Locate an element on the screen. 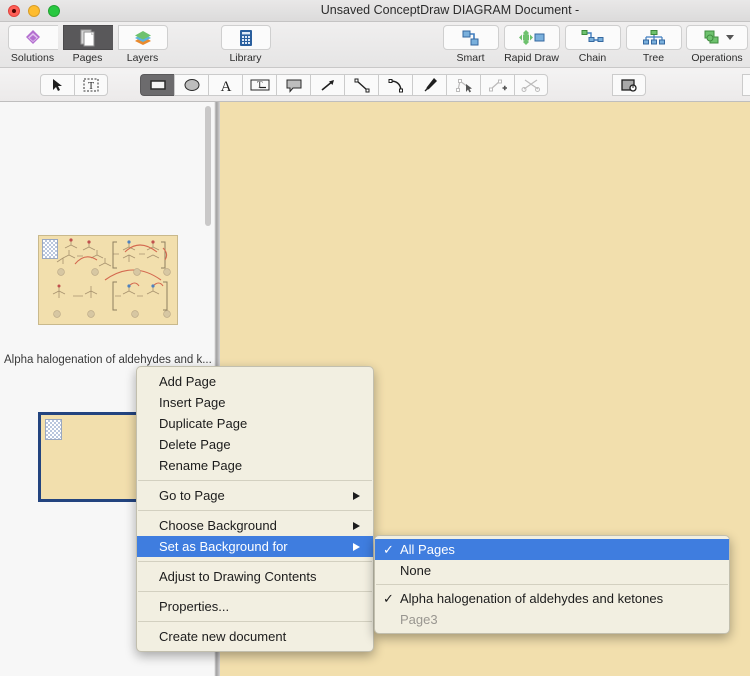 The height and width of the screenshot is (676, 750). menu-item-duplicate-page: Duplicate Page is located at coordinates (255, 423).